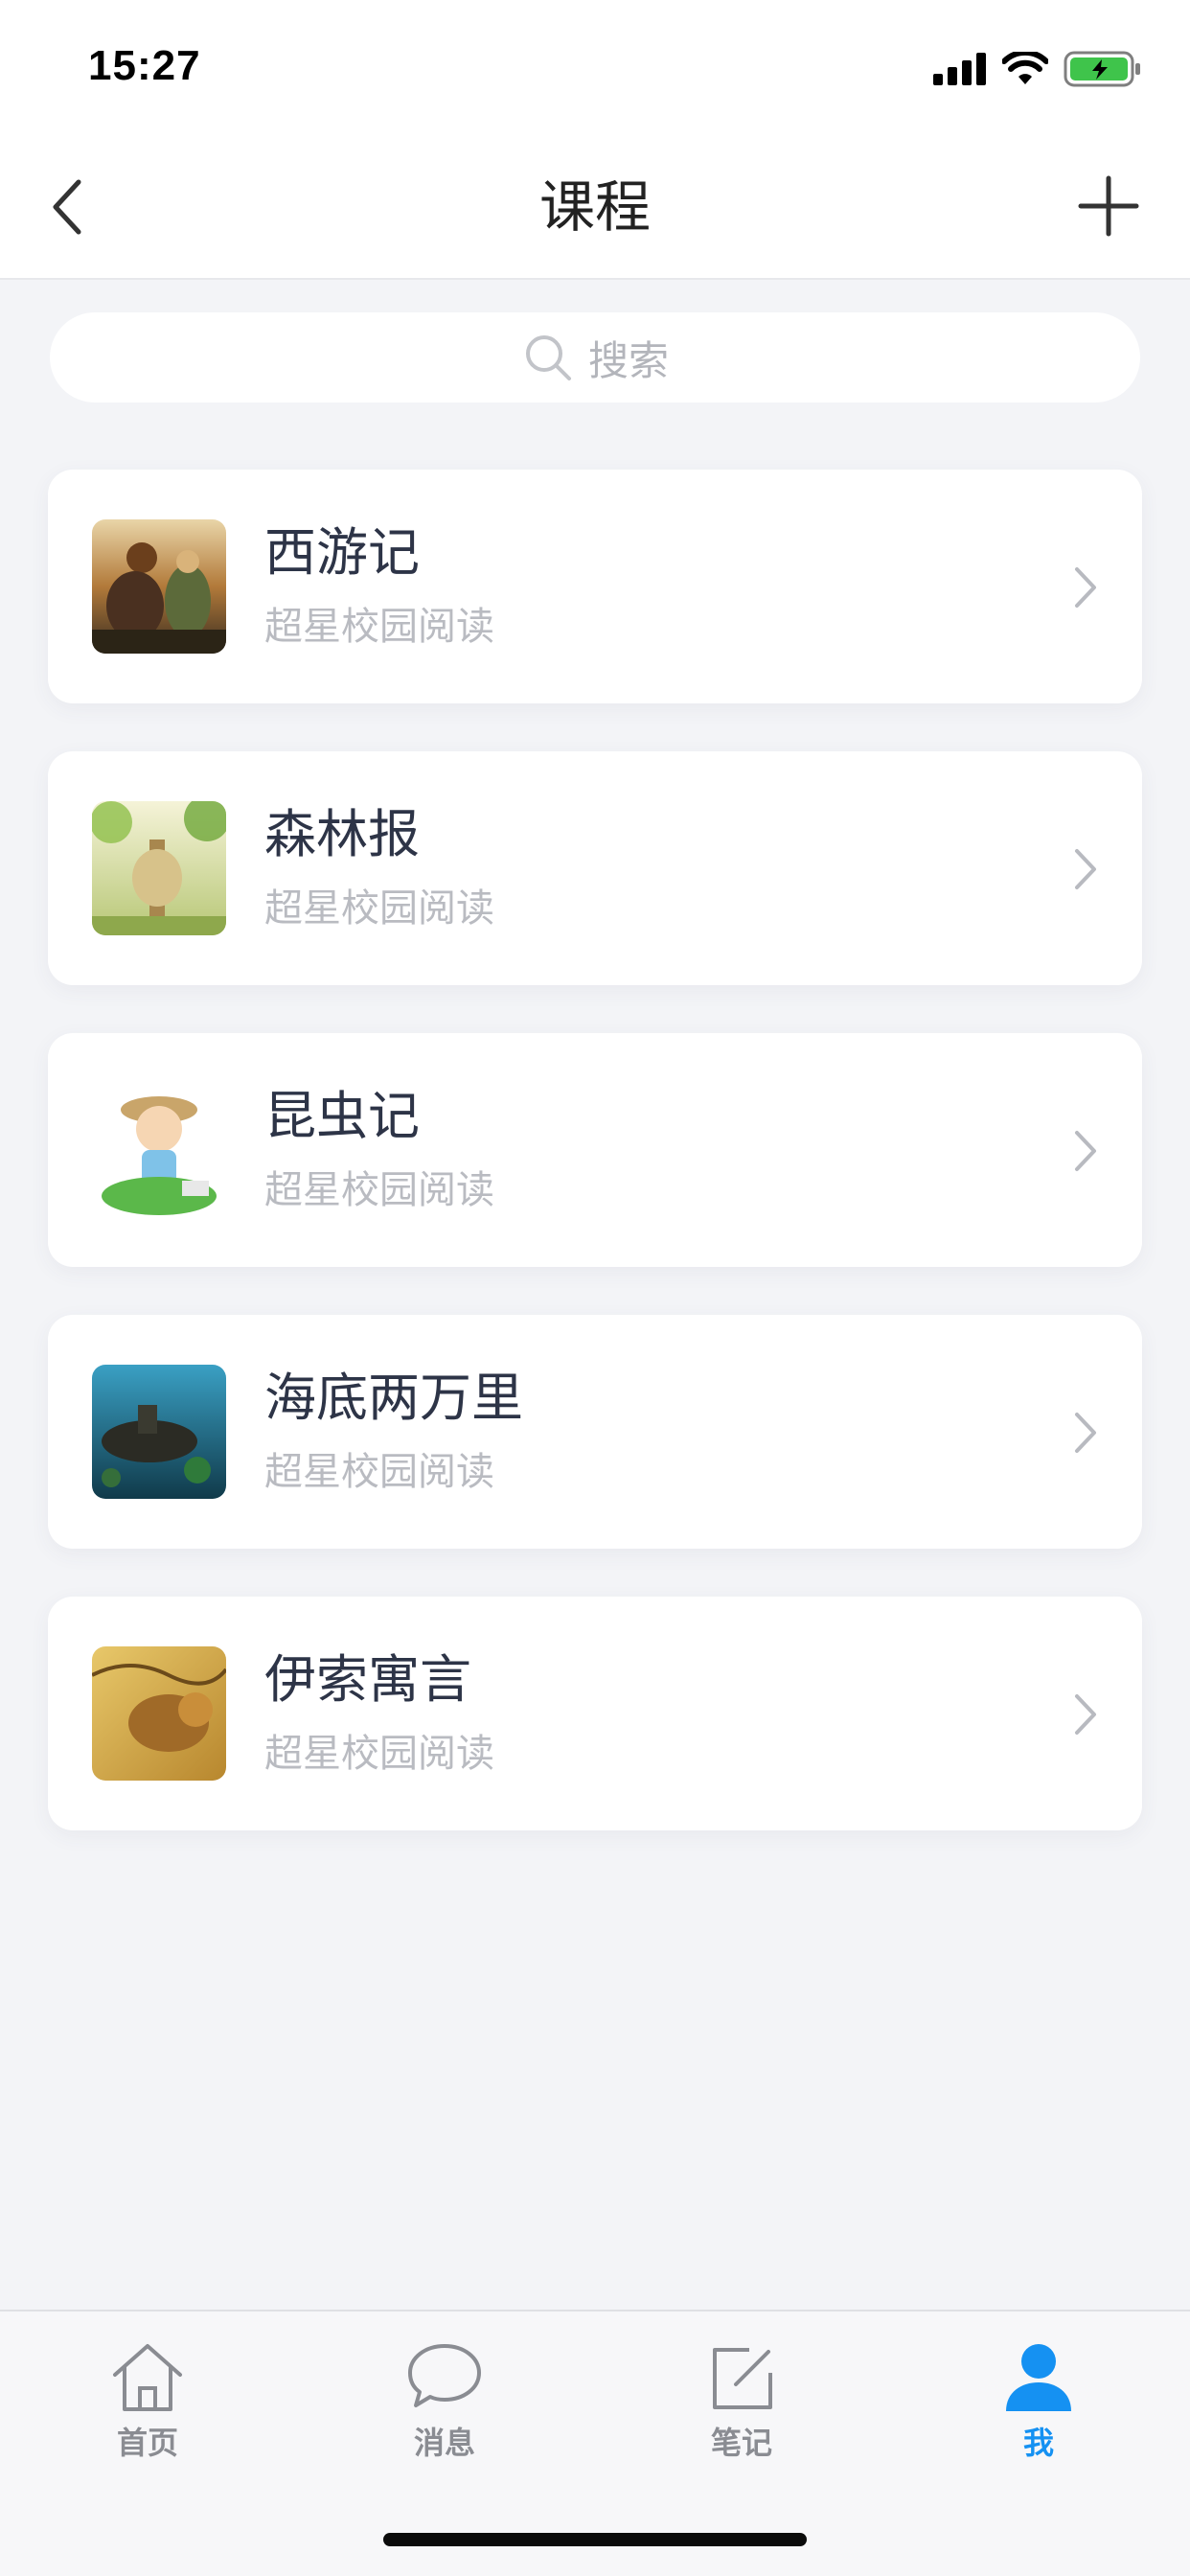 The image size is (1190, 2576). Describe the element at coordinates (147, 2443) in the screenshot. I see `tab-label: 首页` at that location.